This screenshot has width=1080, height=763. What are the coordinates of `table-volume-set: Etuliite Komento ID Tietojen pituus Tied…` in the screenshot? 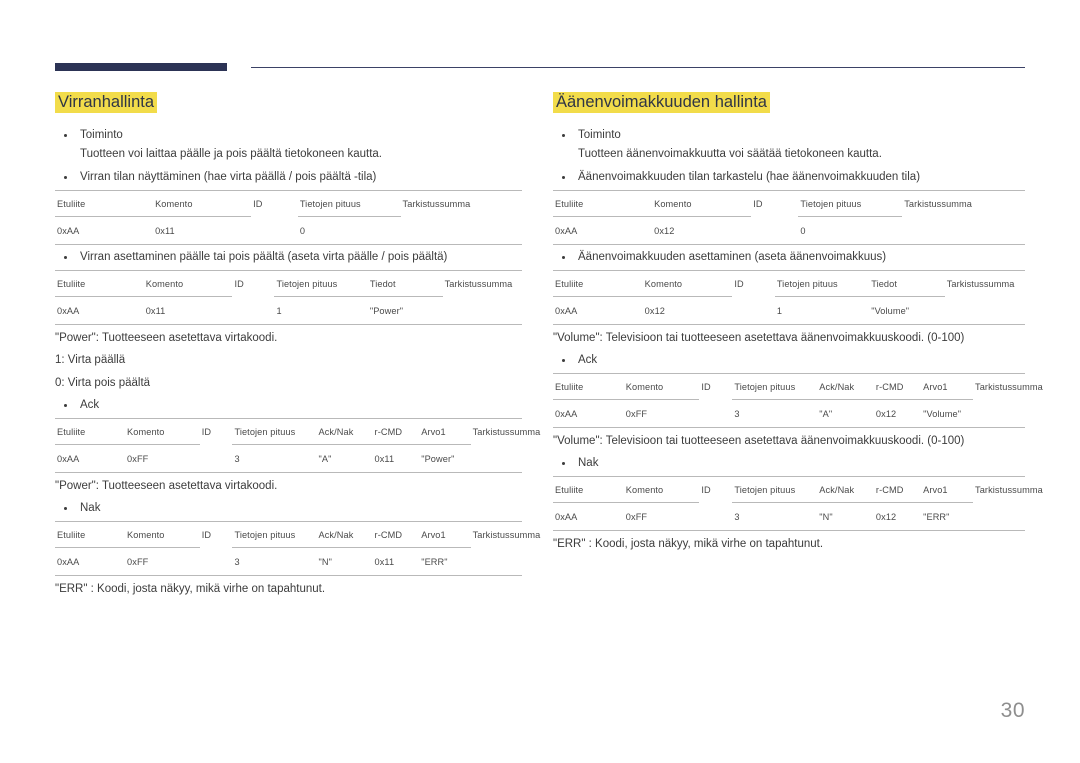 It's located at (789, 297).